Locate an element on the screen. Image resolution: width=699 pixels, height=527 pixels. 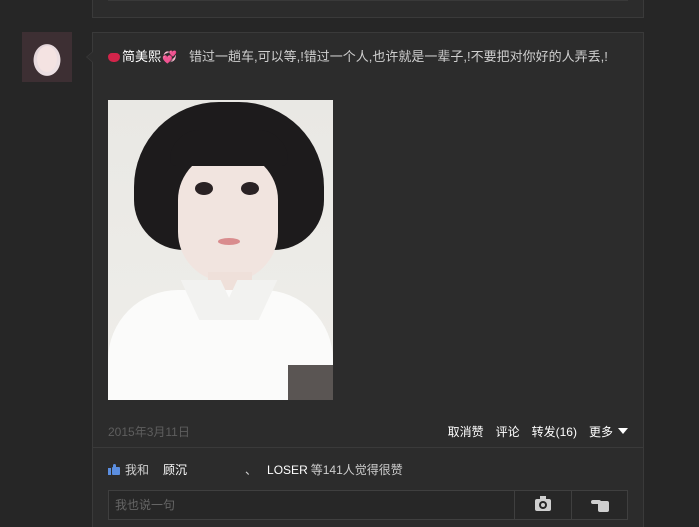
forward-button: 转发(16) is located at coordinates (554, 431).